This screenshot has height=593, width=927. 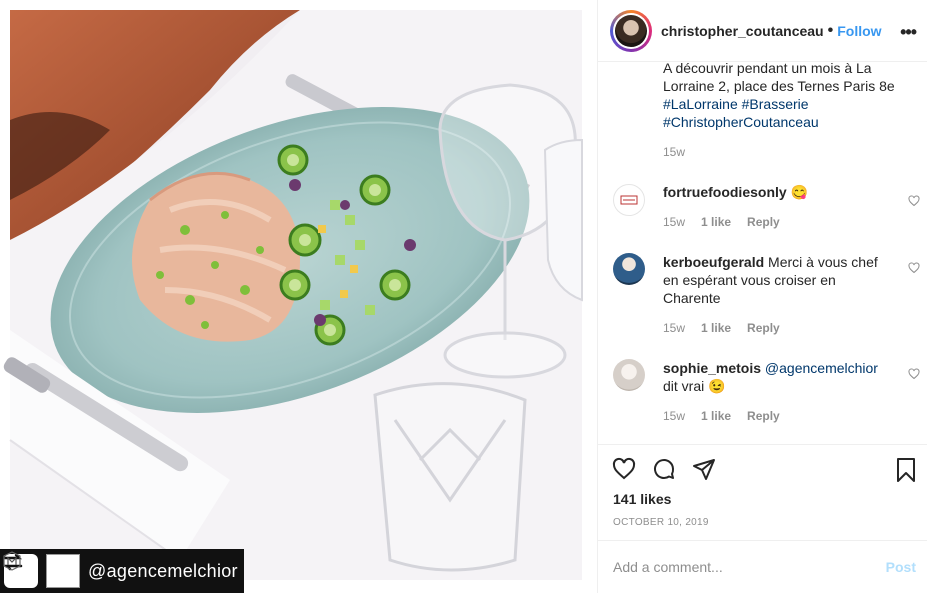 What do you see at coordinates (704, 469) in the screenshot?
I see `share-paper-plane-icon` at bounding box center [704, 469].